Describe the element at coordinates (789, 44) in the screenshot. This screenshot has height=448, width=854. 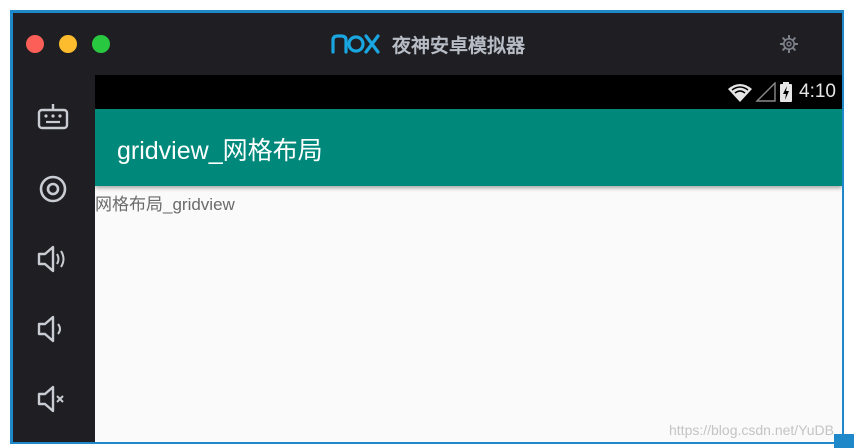
I see `gear-icon` at that location.